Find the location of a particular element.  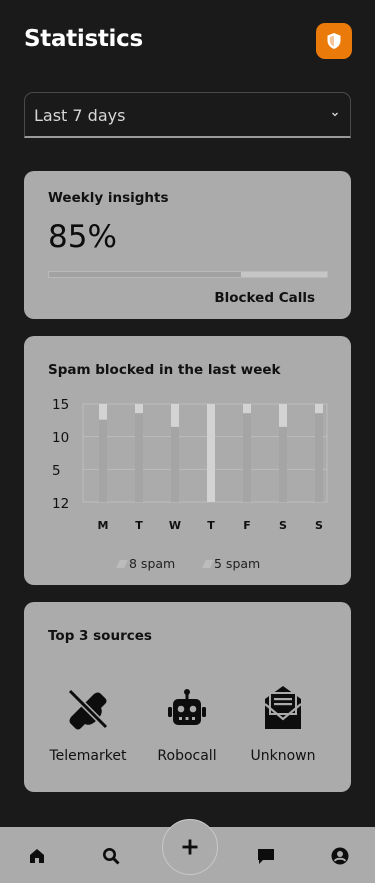

plot-frame is located at coordinates (205, 453).